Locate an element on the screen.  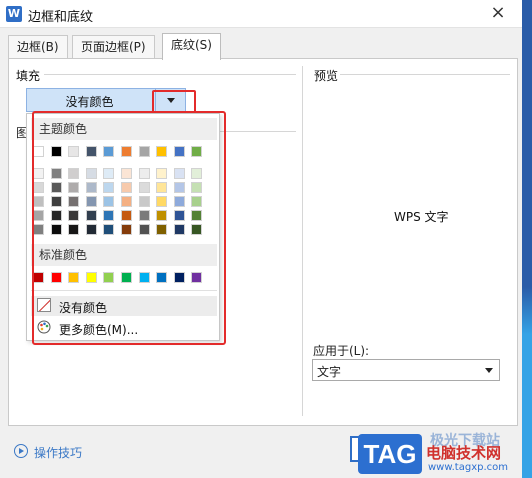
dialog-title: 边框和底纹 is located at coordinates (61, 17).